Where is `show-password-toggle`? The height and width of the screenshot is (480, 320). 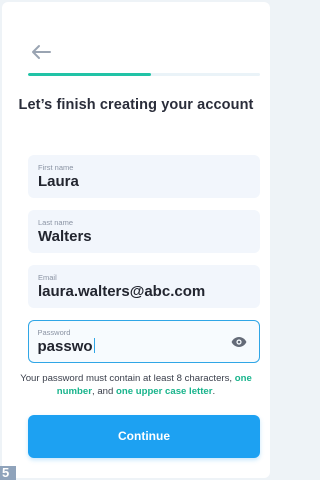 show-password-toggle is located at coordinates (239, 341).